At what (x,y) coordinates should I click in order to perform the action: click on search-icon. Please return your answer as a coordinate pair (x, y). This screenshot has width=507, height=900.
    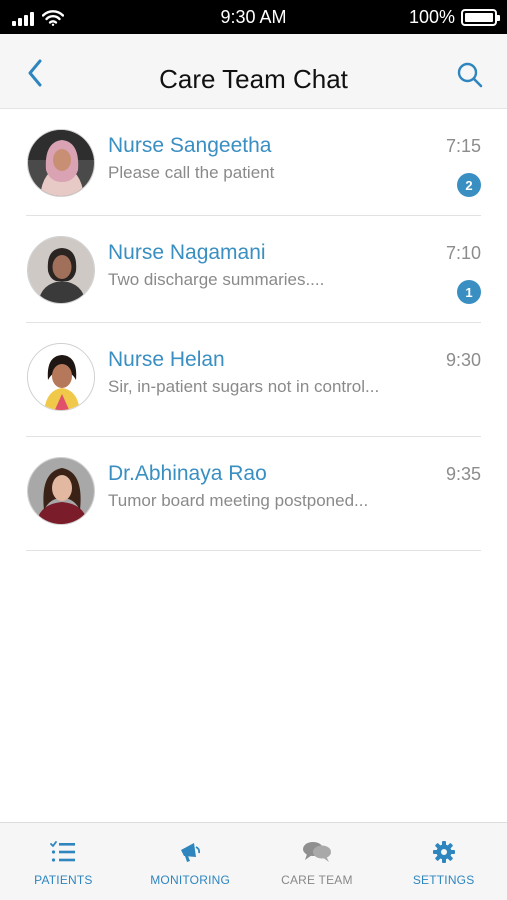
    Looking at the image, I should click on (470, 75).